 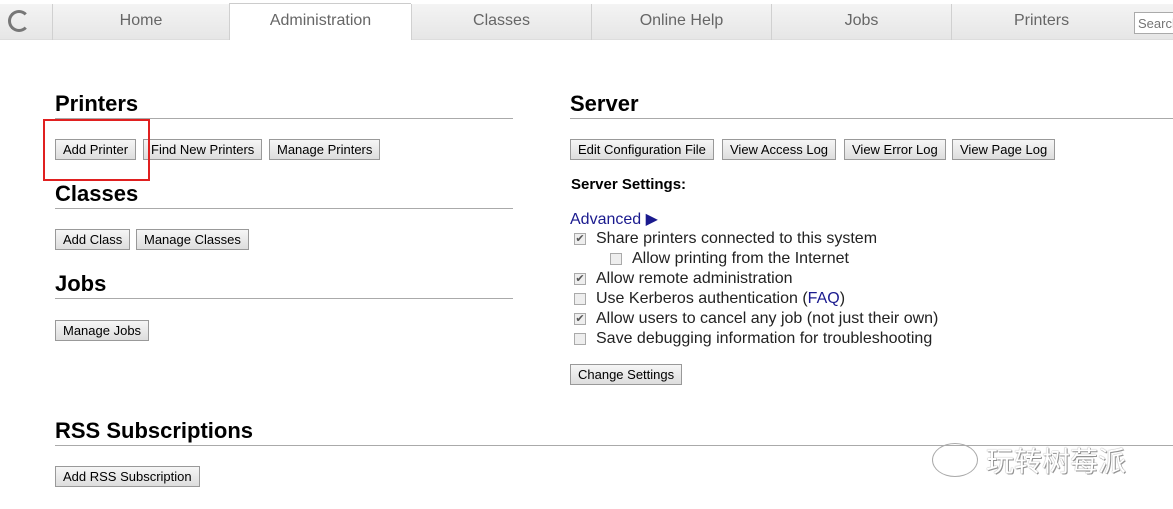 What do you see at coordinates (501, 22) in the screenshot?
I see `tab-classes: Classes` at bounding box center [501, 22].